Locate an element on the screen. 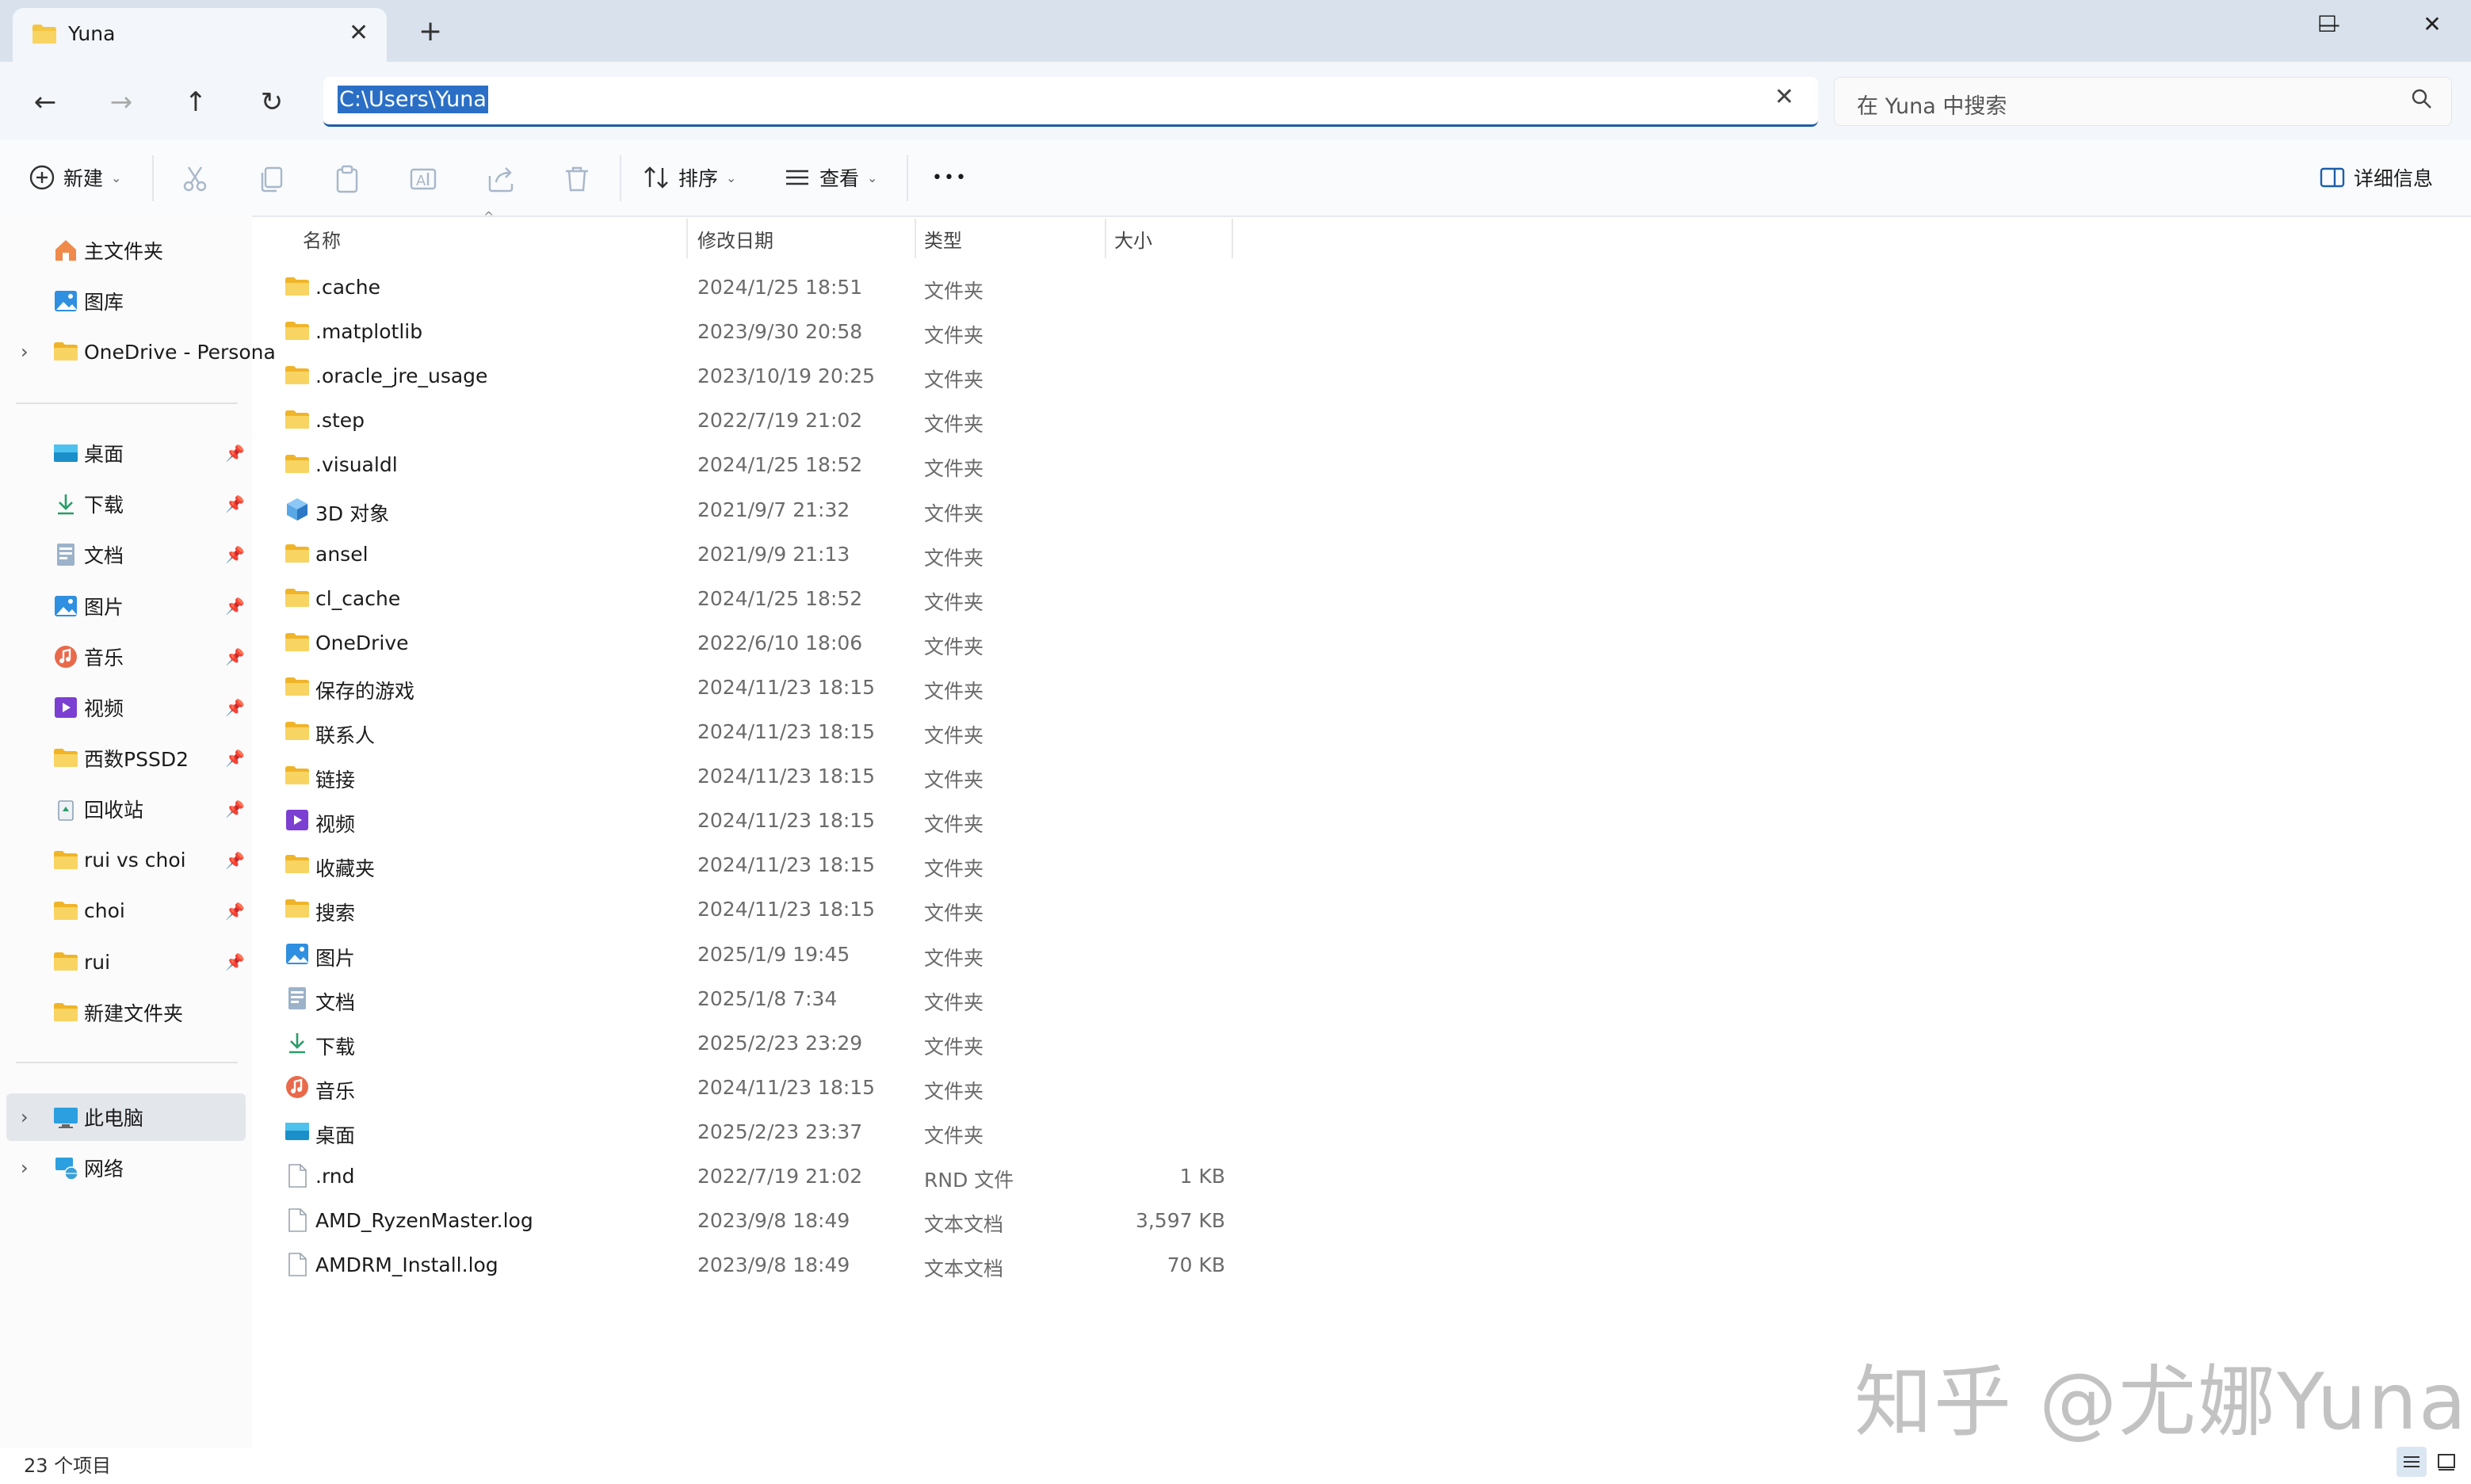 This screenshot has width=2471, height=1484. file-row: 链接 2024/11/23 18:15 文件夹 is located at coordinates (752, 775).